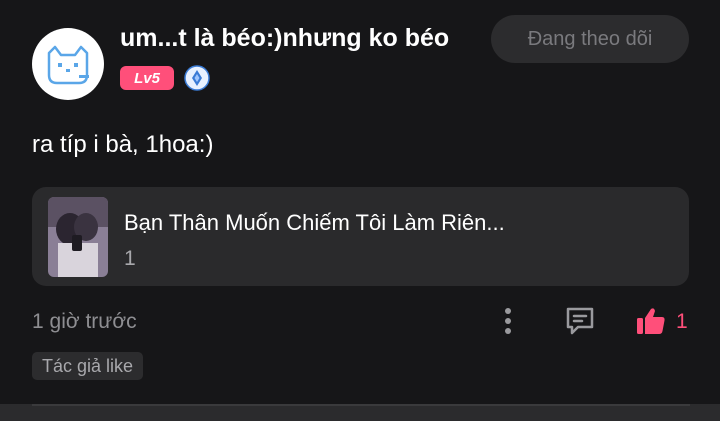  Describe the element at coordinates (284, 38) in the screenshot. I see `username: um...t là béo:)nhưng ko béo` at that location.